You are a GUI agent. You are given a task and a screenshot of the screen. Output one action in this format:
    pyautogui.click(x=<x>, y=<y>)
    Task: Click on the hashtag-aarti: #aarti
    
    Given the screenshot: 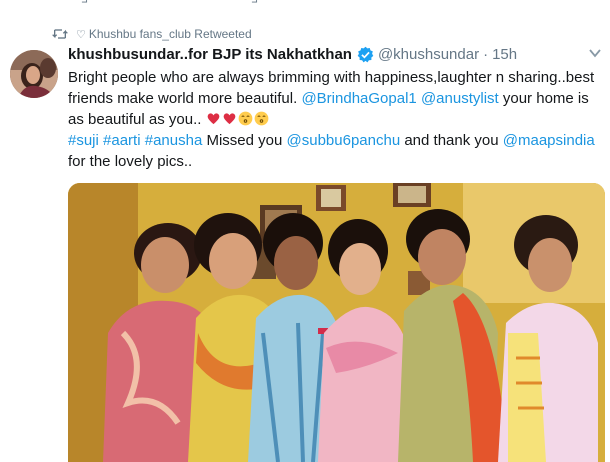 What is the action you would take?
    pyautogui.click(x=122, y=140)
    